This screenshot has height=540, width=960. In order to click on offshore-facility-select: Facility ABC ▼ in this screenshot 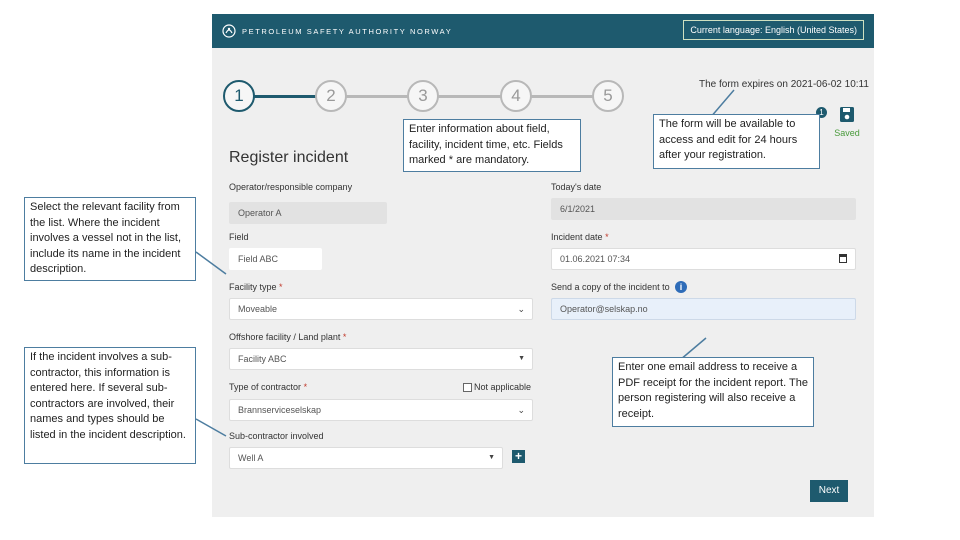, I will do `click(381, 359)`.